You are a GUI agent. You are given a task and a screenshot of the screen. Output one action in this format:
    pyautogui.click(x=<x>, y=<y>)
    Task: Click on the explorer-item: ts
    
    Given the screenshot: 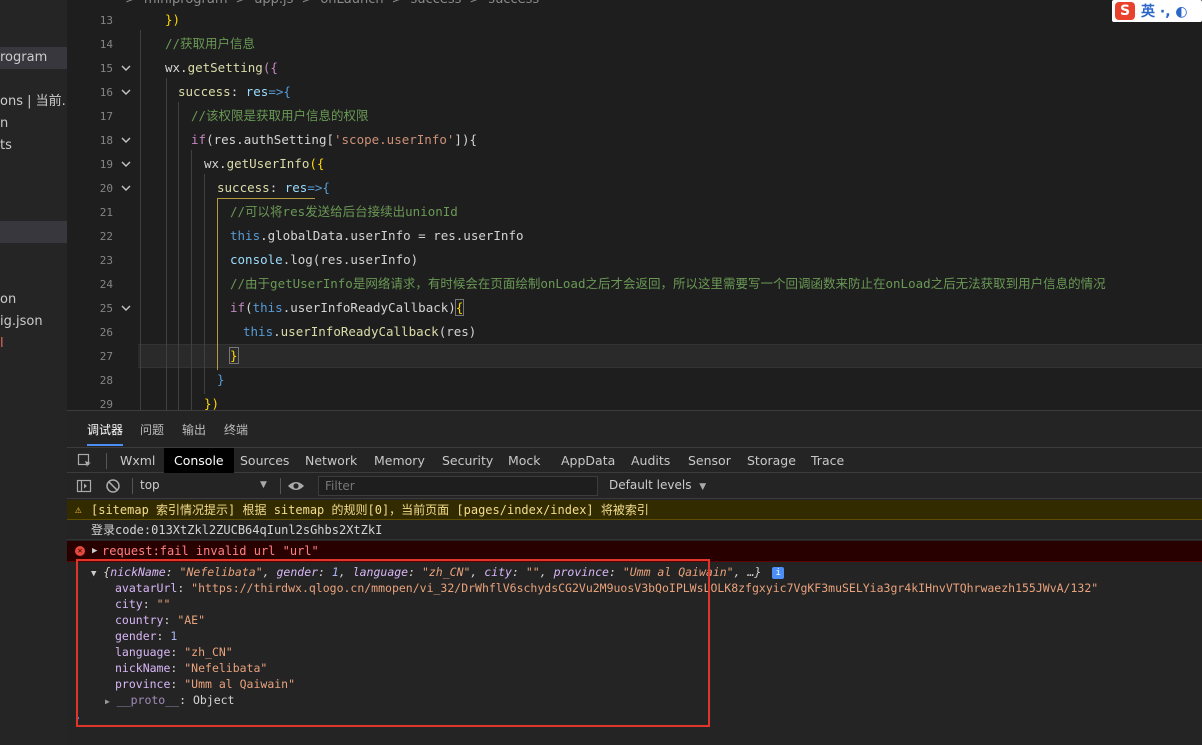 What is the action you would take?
    pyautogui.click(x=33, y=146)
    